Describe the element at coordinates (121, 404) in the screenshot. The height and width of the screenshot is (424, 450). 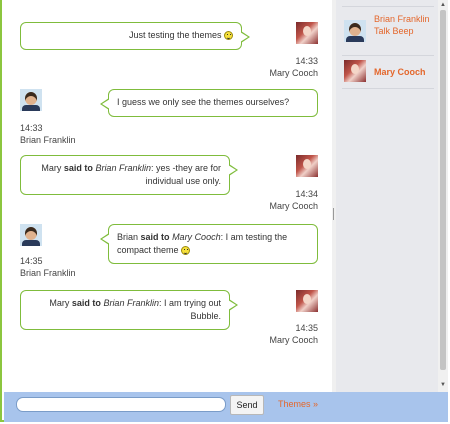
I see `message-input` at that location.